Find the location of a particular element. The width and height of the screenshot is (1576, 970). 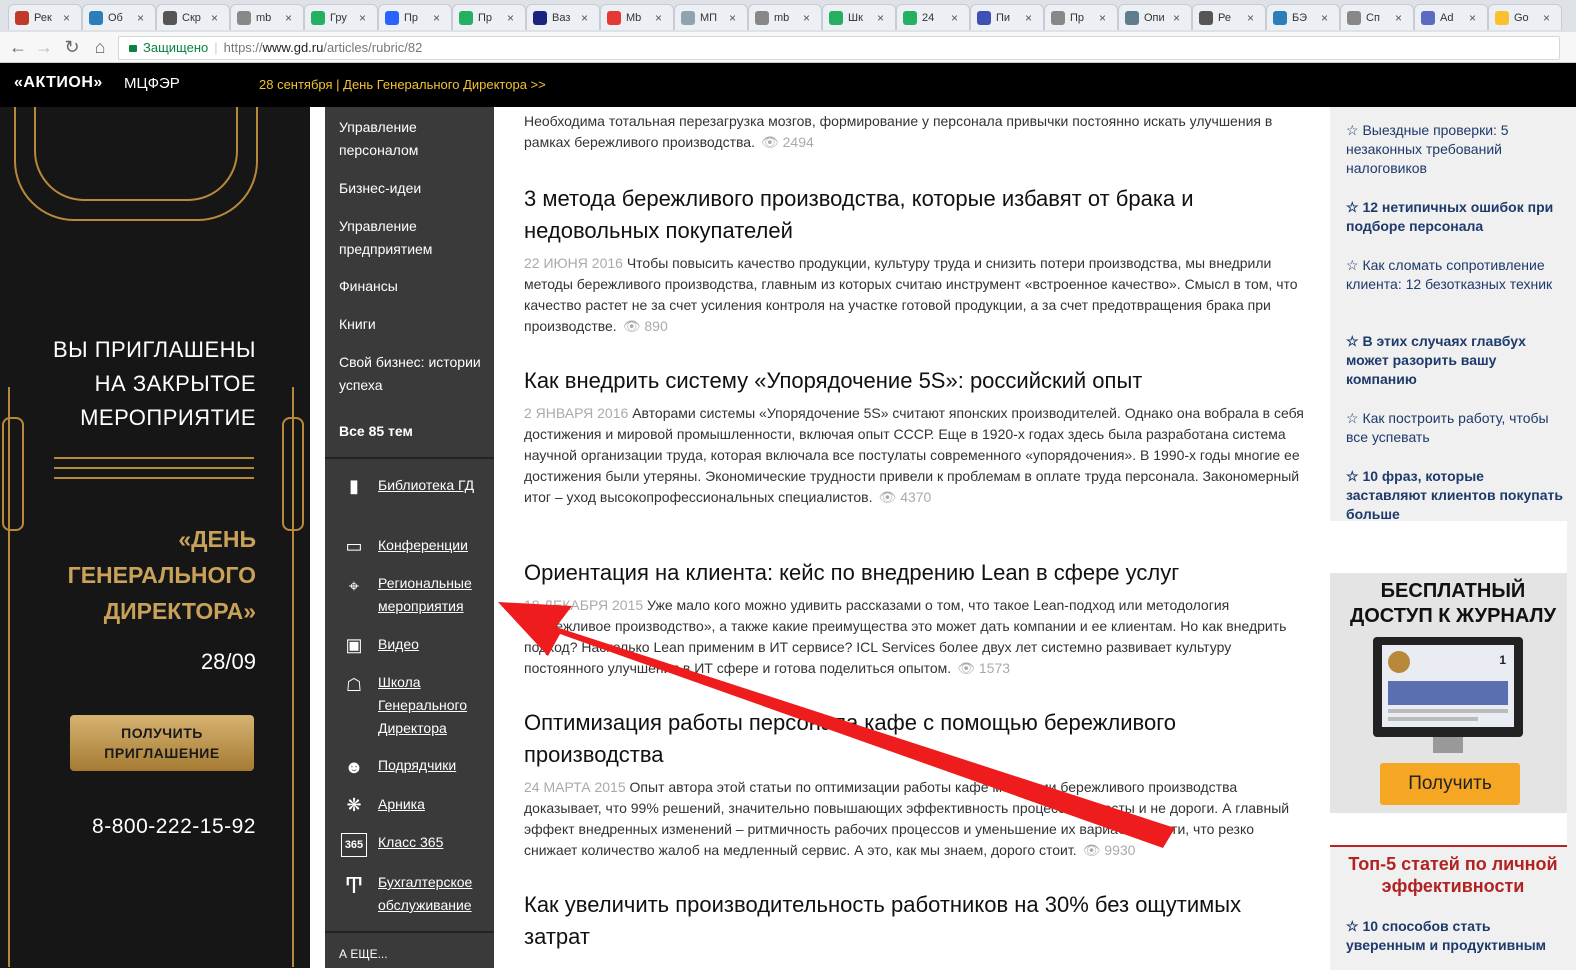

school-icon: ☖ is located at coordinates (354, 685).